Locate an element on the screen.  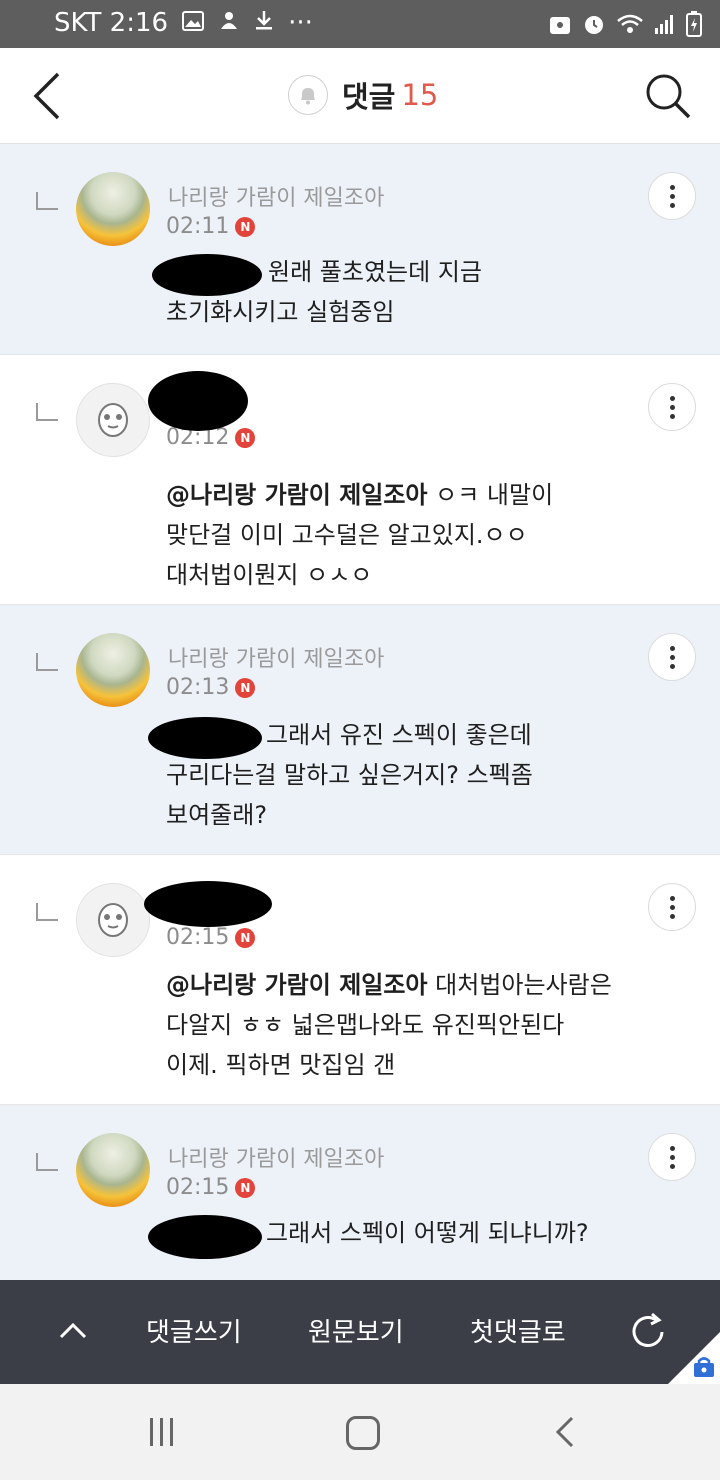
refresh-icon is located at coordinates (648, 1329).